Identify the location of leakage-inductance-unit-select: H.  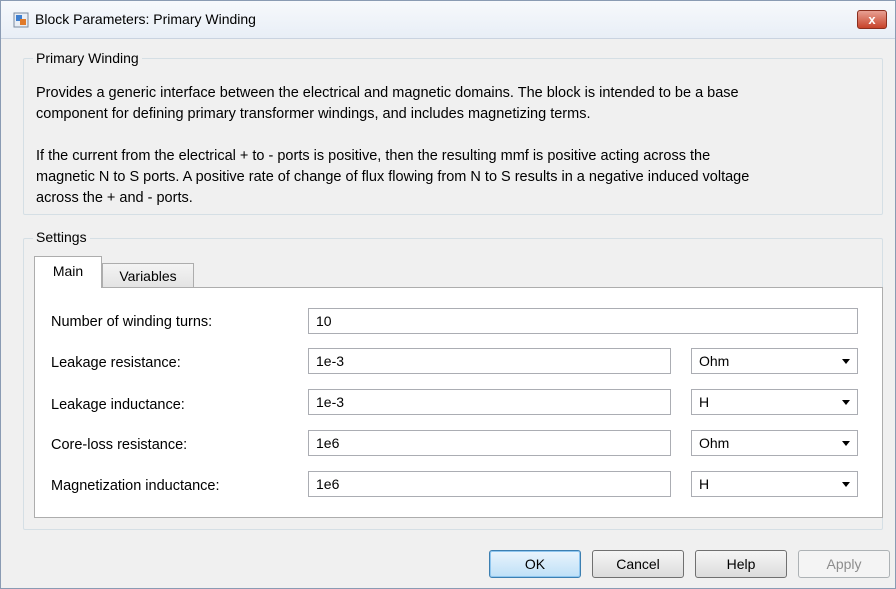
(774, 402).